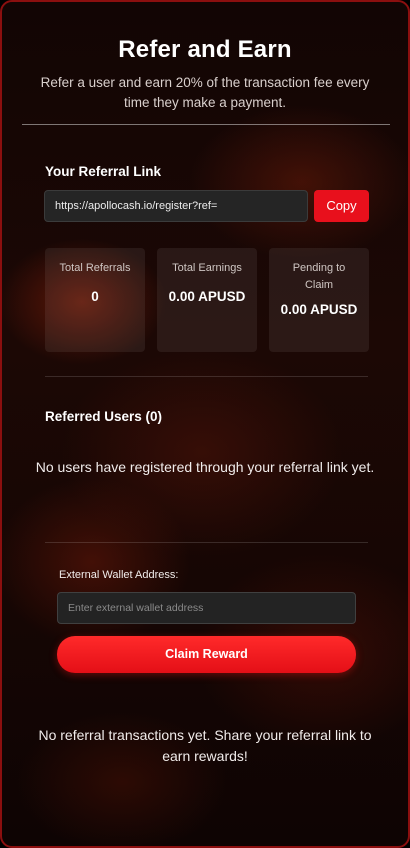 The width and height of the screenshot is (410, 848). What do you see at coordinates (341, 206) in the screenshot?
I see `copy-button: Copy` at bounding box center [341, 206].